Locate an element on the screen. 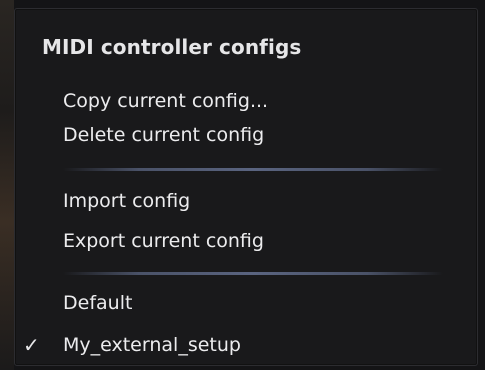 This screenshot has height=370, width=485. menu-item-import-config: Import config is located at coordinates (126, 201).